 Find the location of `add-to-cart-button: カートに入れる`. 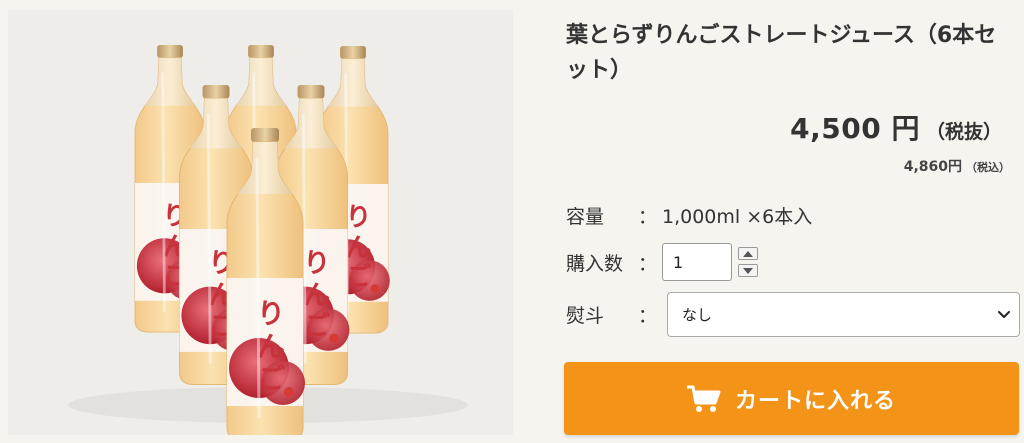

add-to-cart-button: カートに入れる is located at coordinates (791, 398).